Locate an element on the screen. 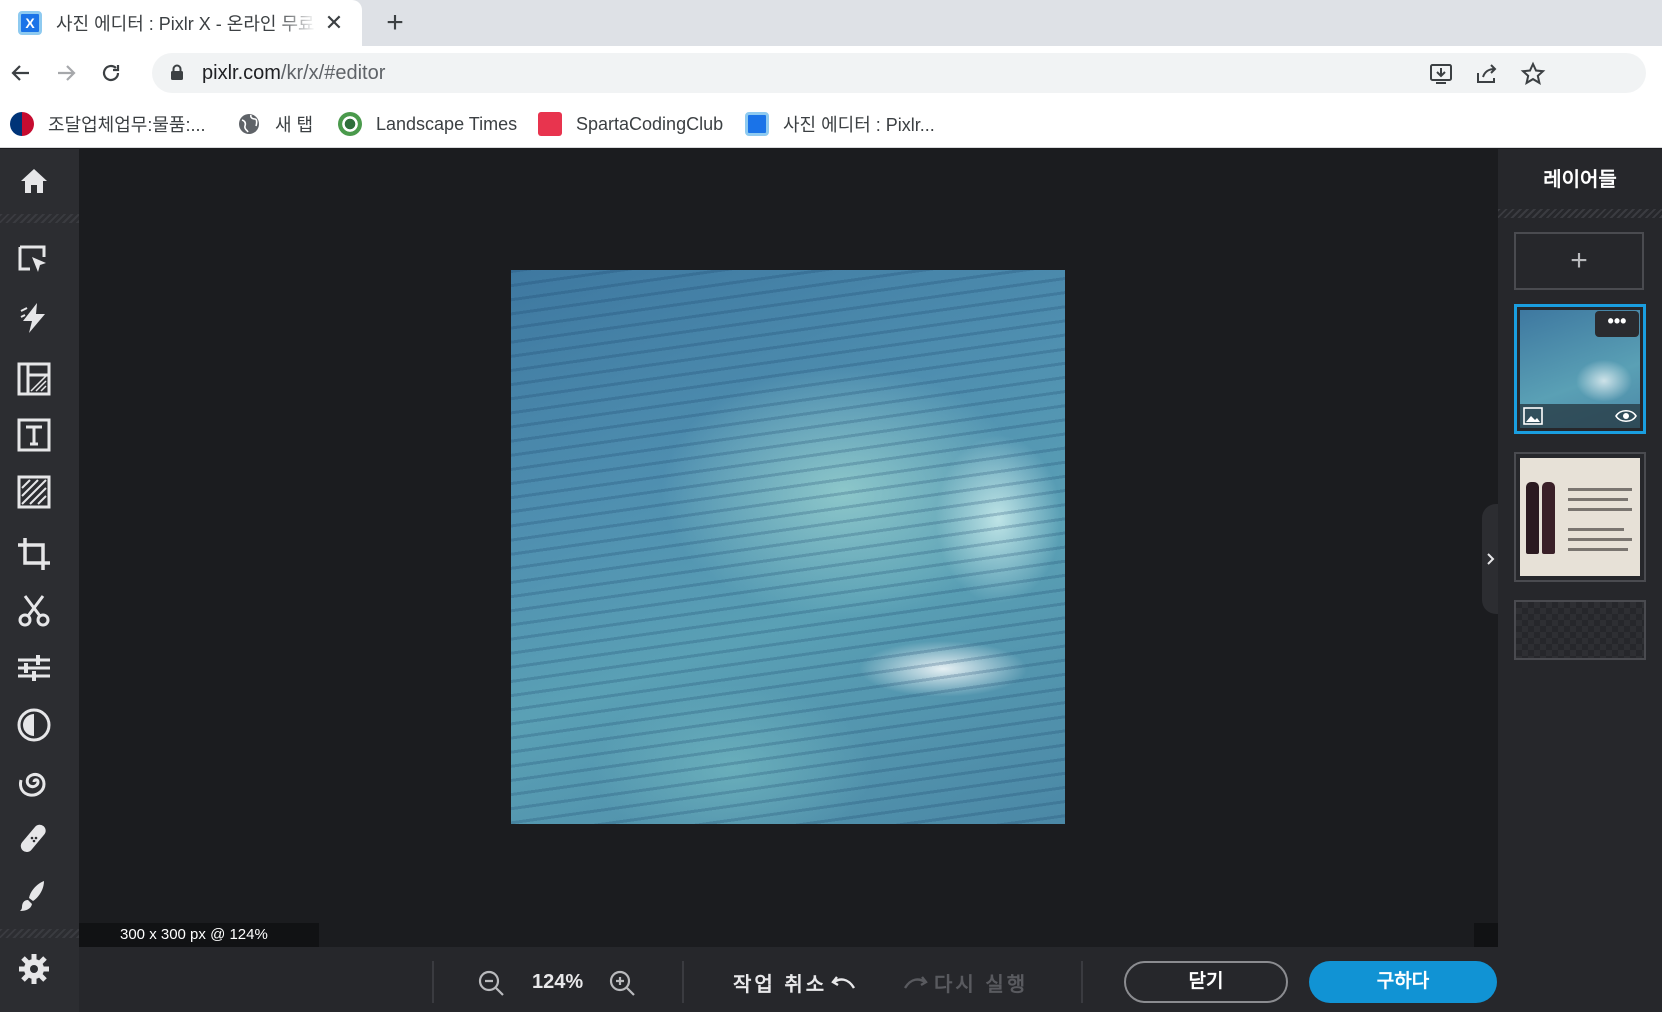 The image size is (1662, 1012). lightning-icon is located at coordinates (32, 318).